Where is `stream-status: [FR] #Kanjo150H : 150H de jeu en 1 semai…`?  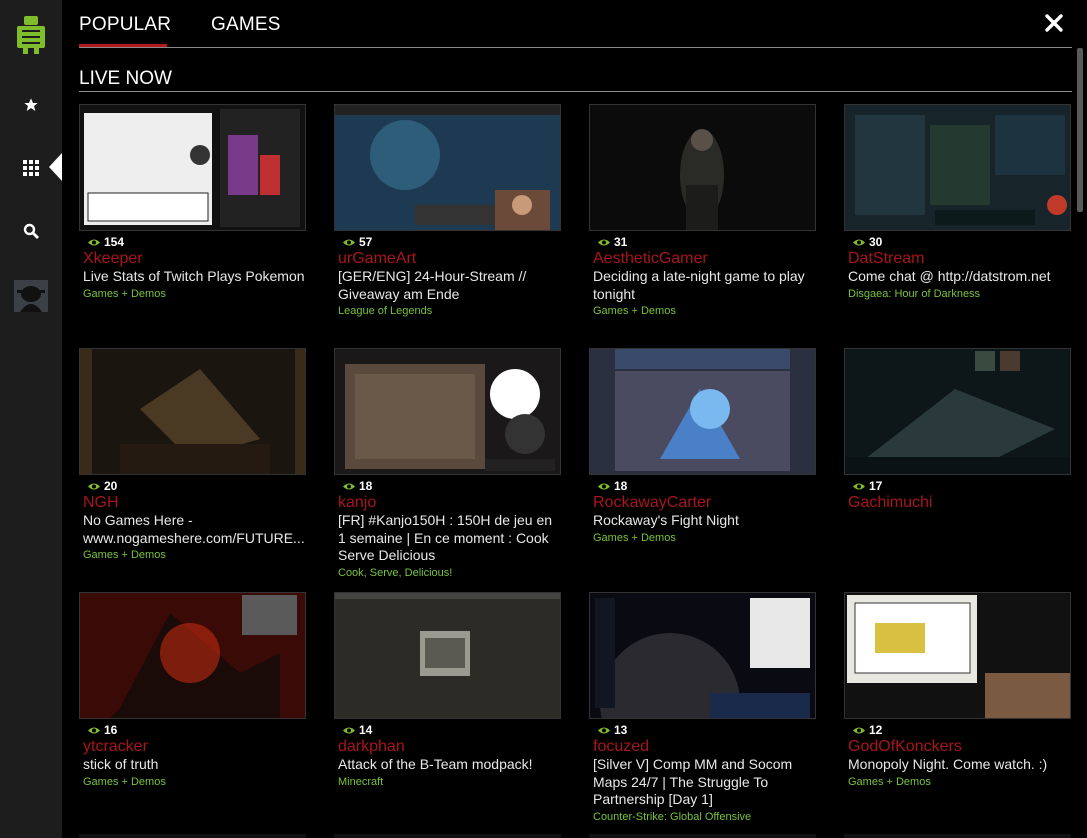 stream-status: [FR] #Kanjo150H : 150H de jeu en 1 semai… is located at coordinates (445, 537).